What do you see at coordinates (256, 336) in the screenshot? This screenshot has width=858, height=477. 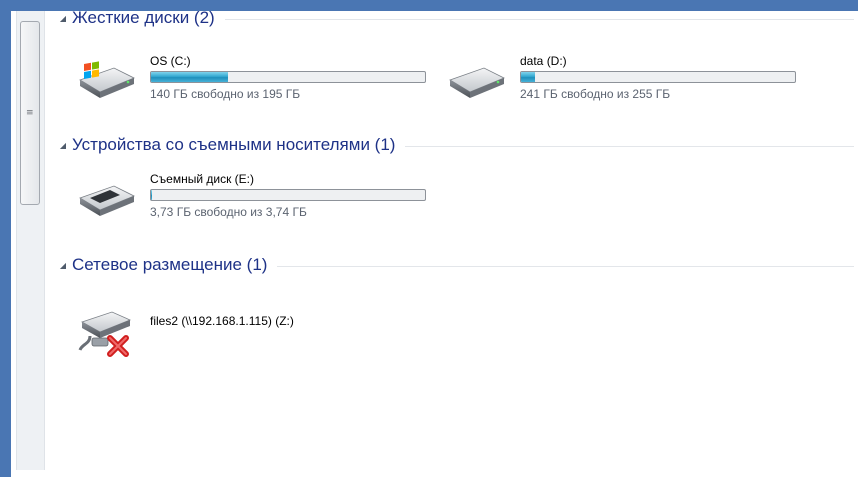 I see `drive-item-z: files2 (\\192.168.1.115) (Z:)` at bounding box center [256, 336].